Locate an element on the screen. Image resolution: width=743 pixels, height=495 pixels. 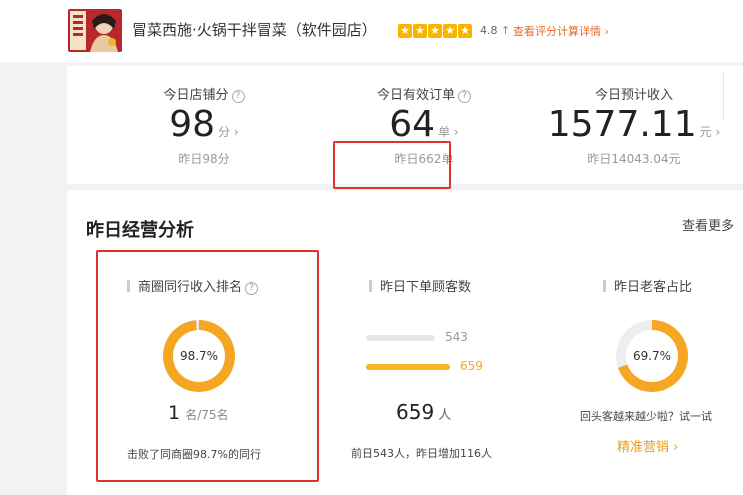
stat-value: 1577.11 is located at coordinates (622, 124).